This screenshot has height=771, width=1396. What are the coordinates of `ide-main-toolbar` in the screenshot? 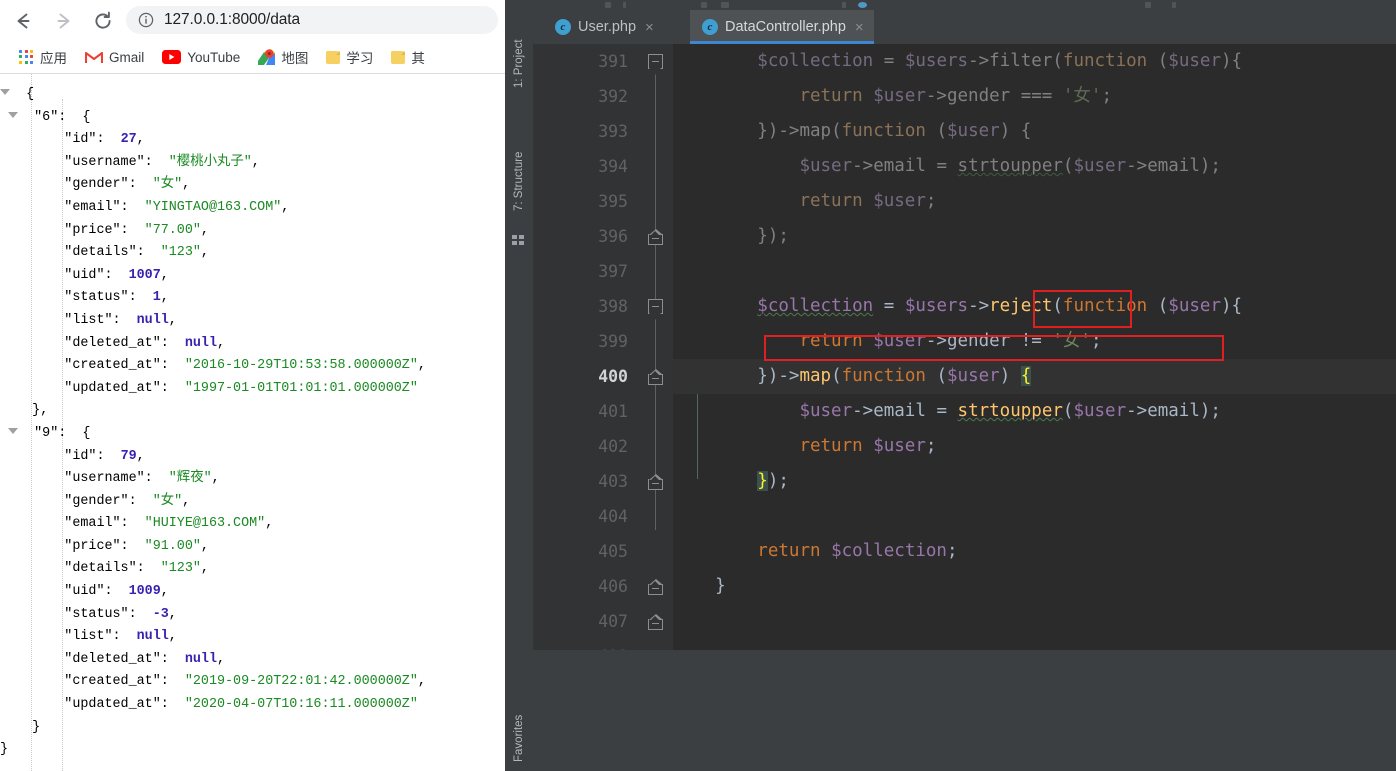 It's located at (950, 5).